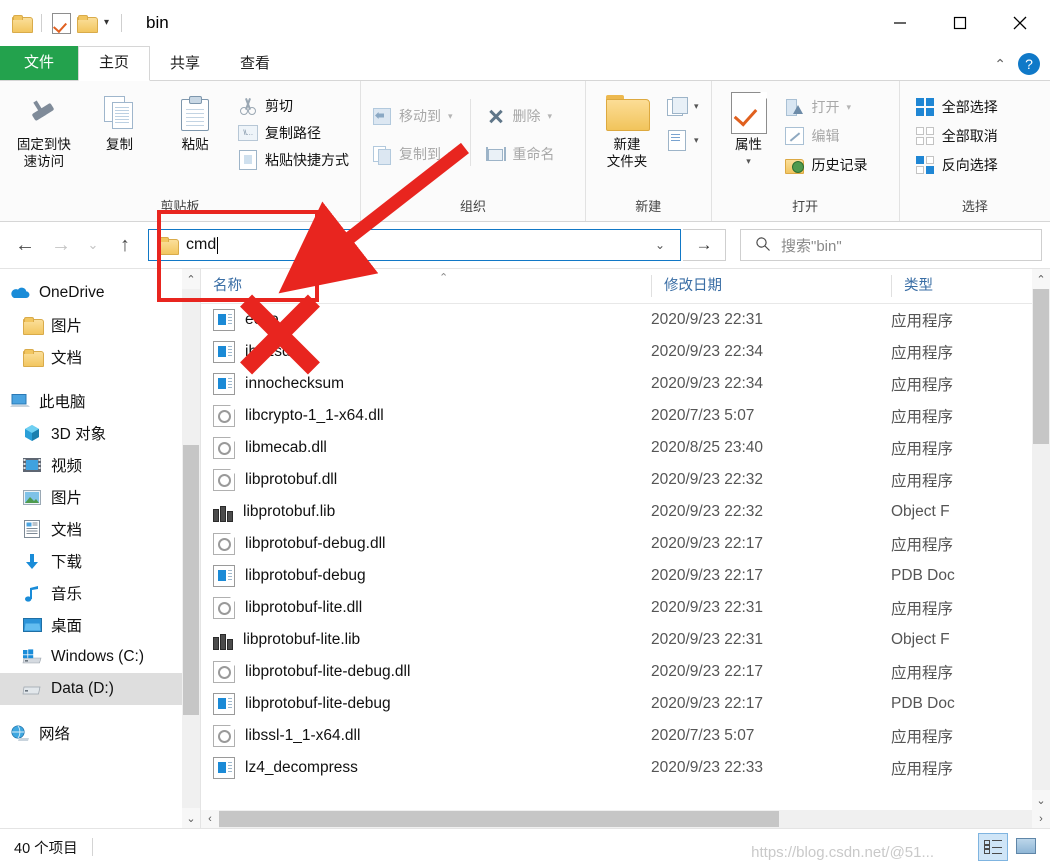 The height and width of the screenshot is (865, 1050). I want to click on tab-home: 主页, so click(114, 63).